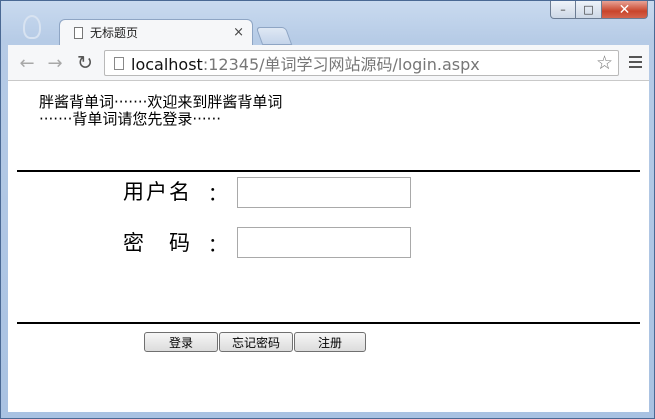  I want to click on tab-title: 无标题页, so click(114, 33).